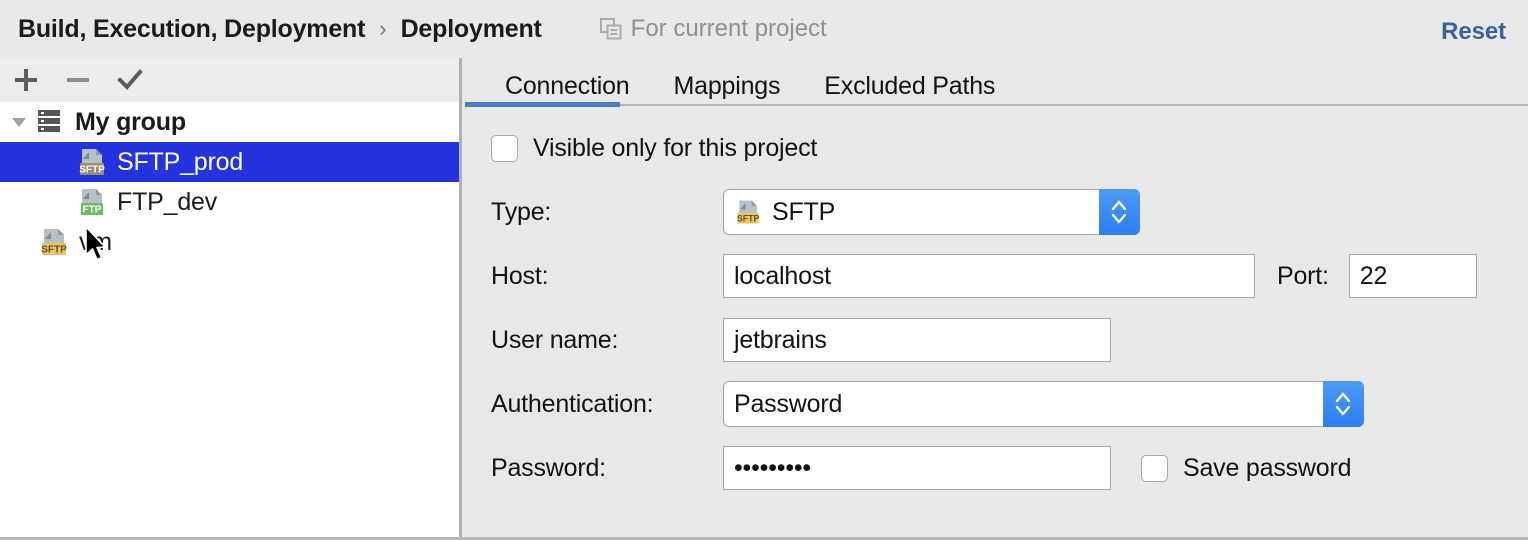  I want to click on group-icon, so click(51, 122).